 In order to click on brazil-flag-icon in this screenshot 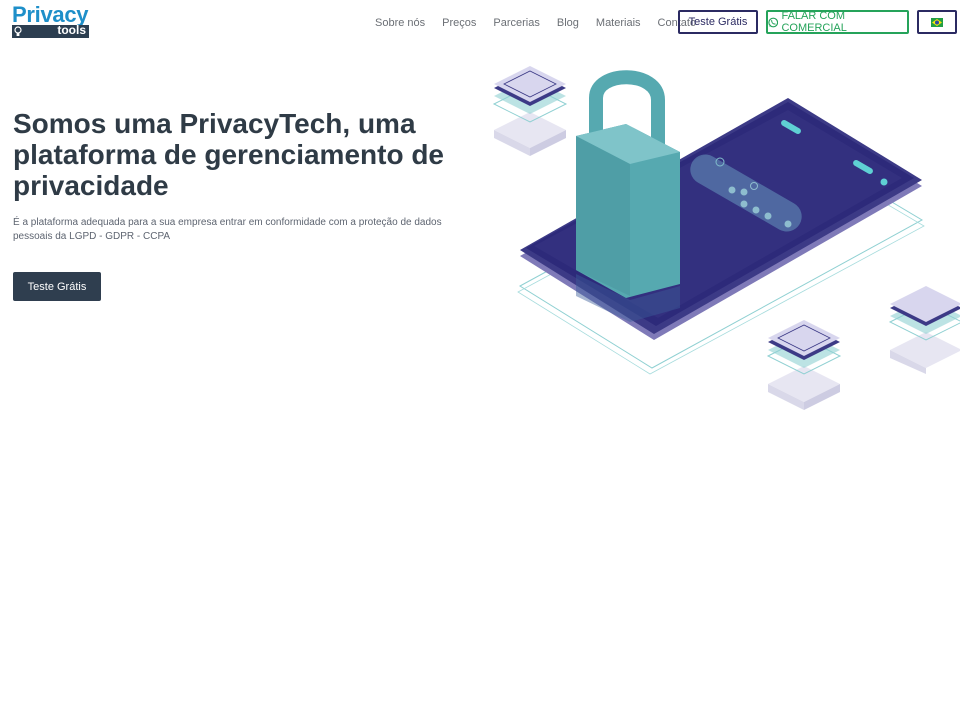, I will do `click(937, 22)`.